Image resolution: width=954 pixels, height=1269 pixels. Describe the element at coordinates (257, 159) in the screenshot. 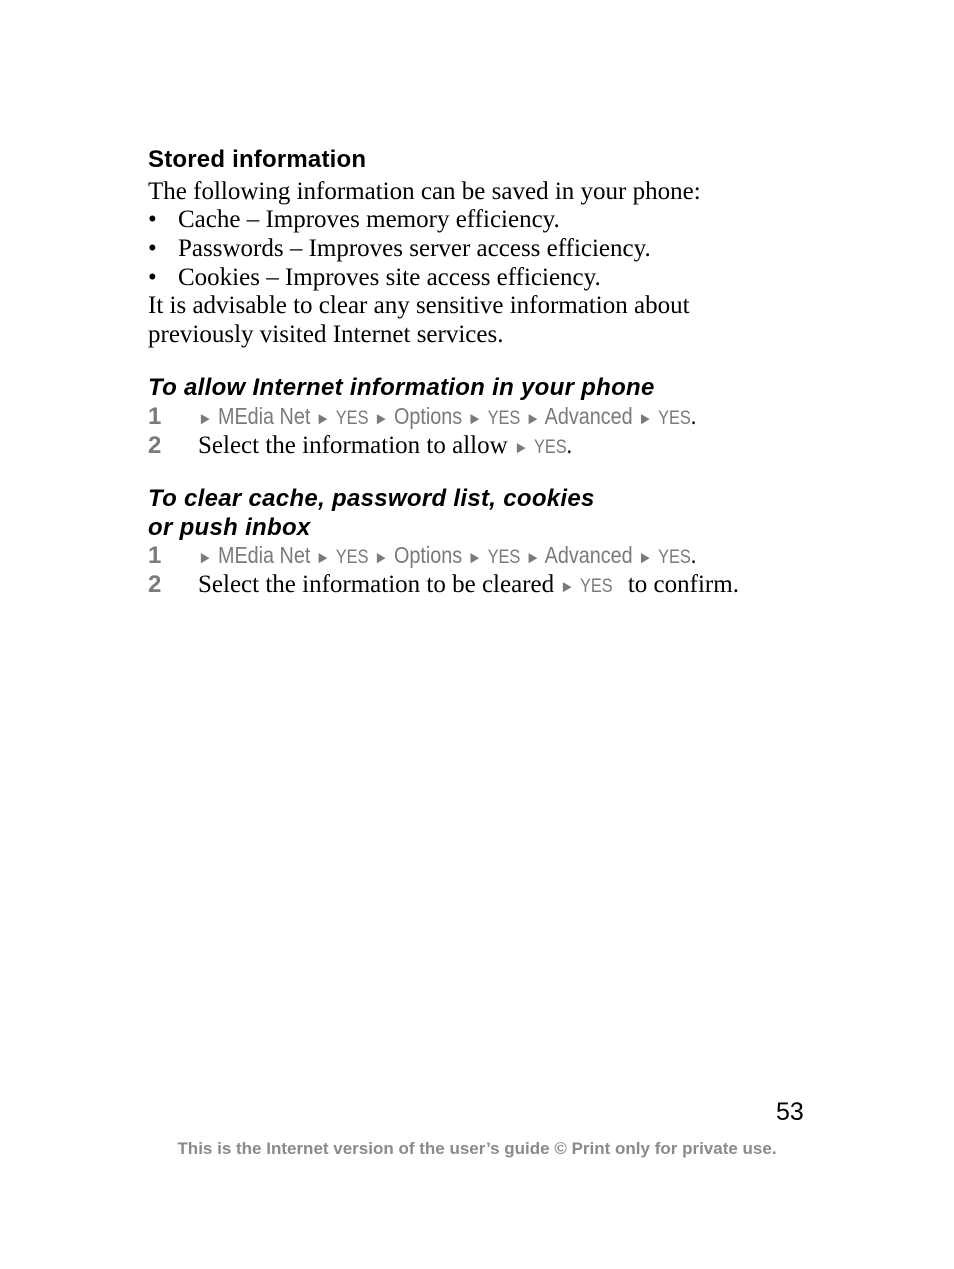

I see `section-heading-stored-information: Stored information` at that location.